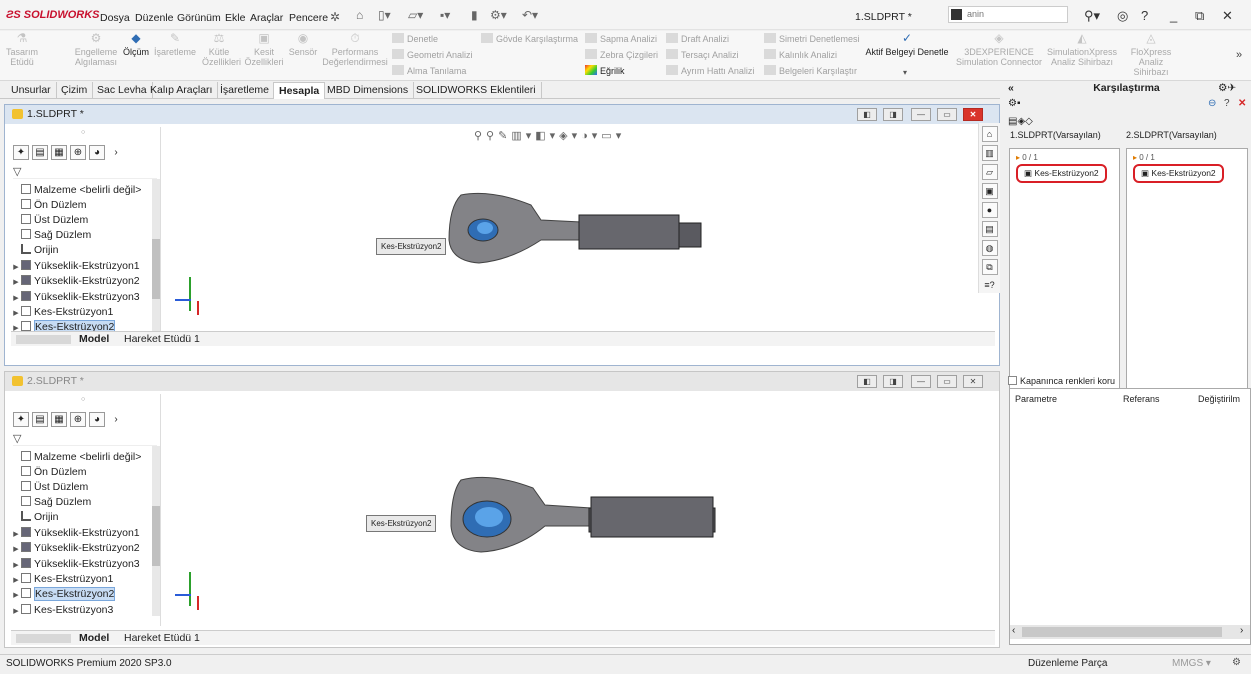  I want to click on parting-line-analysis-button: Ayrım Hattı Analizi, so click(710, 70).